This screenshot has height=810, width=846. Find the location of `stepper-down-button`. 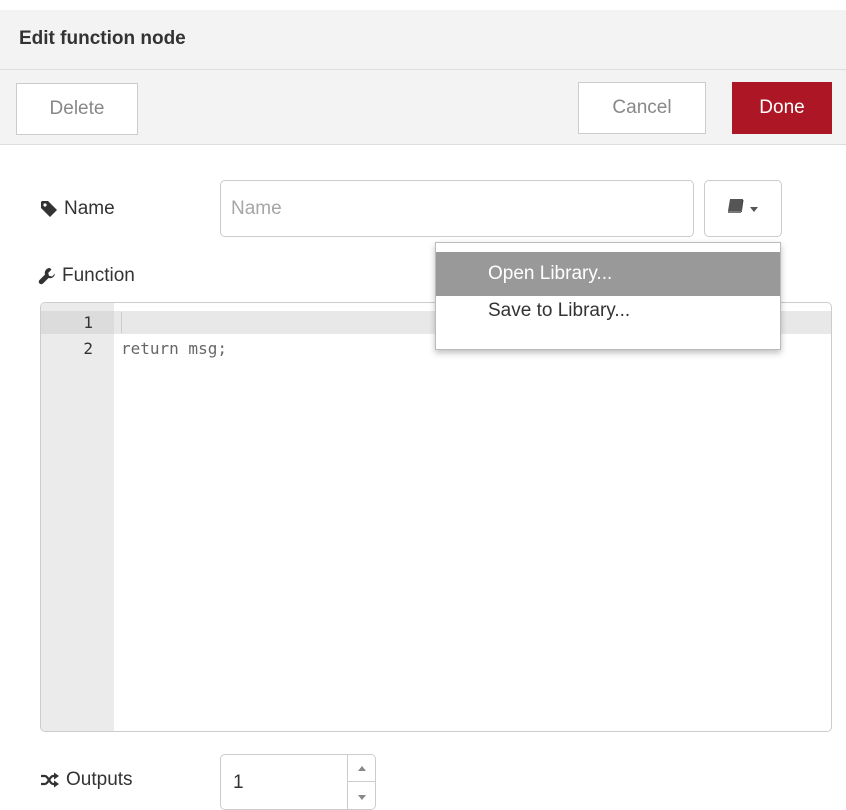

stepper-down-button is located at coordinates (361, 795).